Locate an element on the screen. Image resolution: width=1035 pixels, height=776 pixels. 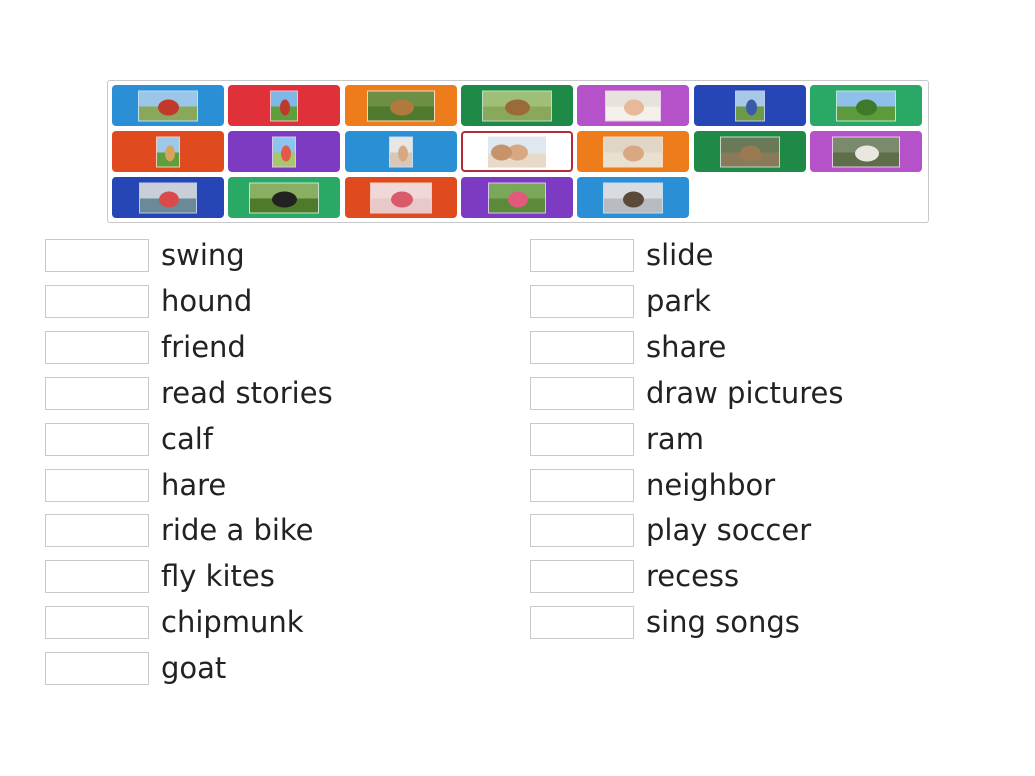
share-photo-icon is located at coordinates (633, 151).